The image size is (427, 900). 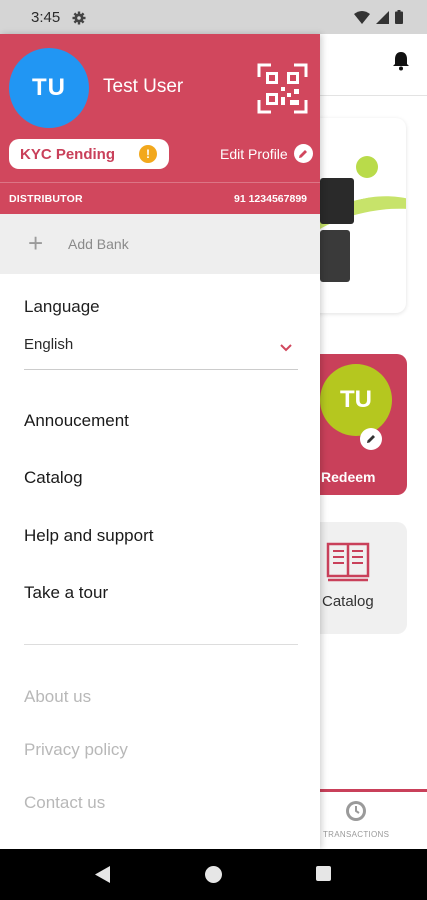 What do you see at coordinates (64, 803) in the screenshot?
I see `footer-link-contact-us: Contact us` at bounding box center [64, 803].